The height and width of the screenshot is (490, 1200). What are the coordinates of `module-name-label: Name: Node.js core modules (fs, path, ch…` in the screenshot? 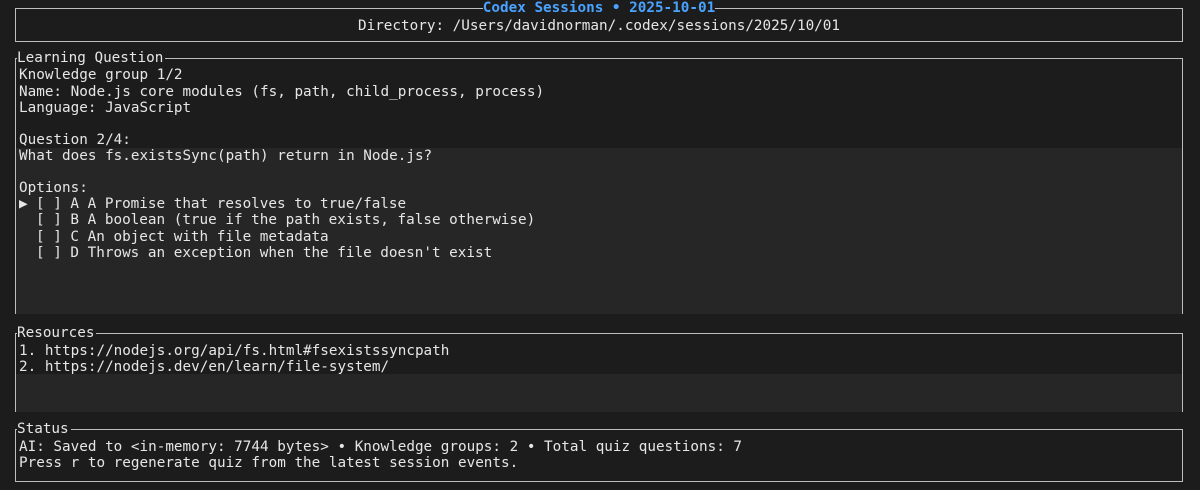 It's located at (282, 92).